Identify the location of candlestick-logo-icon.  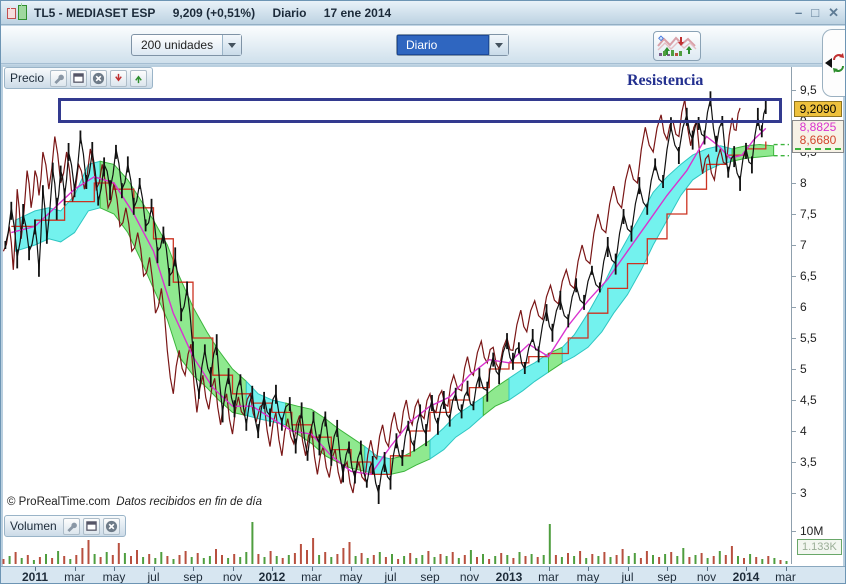
(17, 11).